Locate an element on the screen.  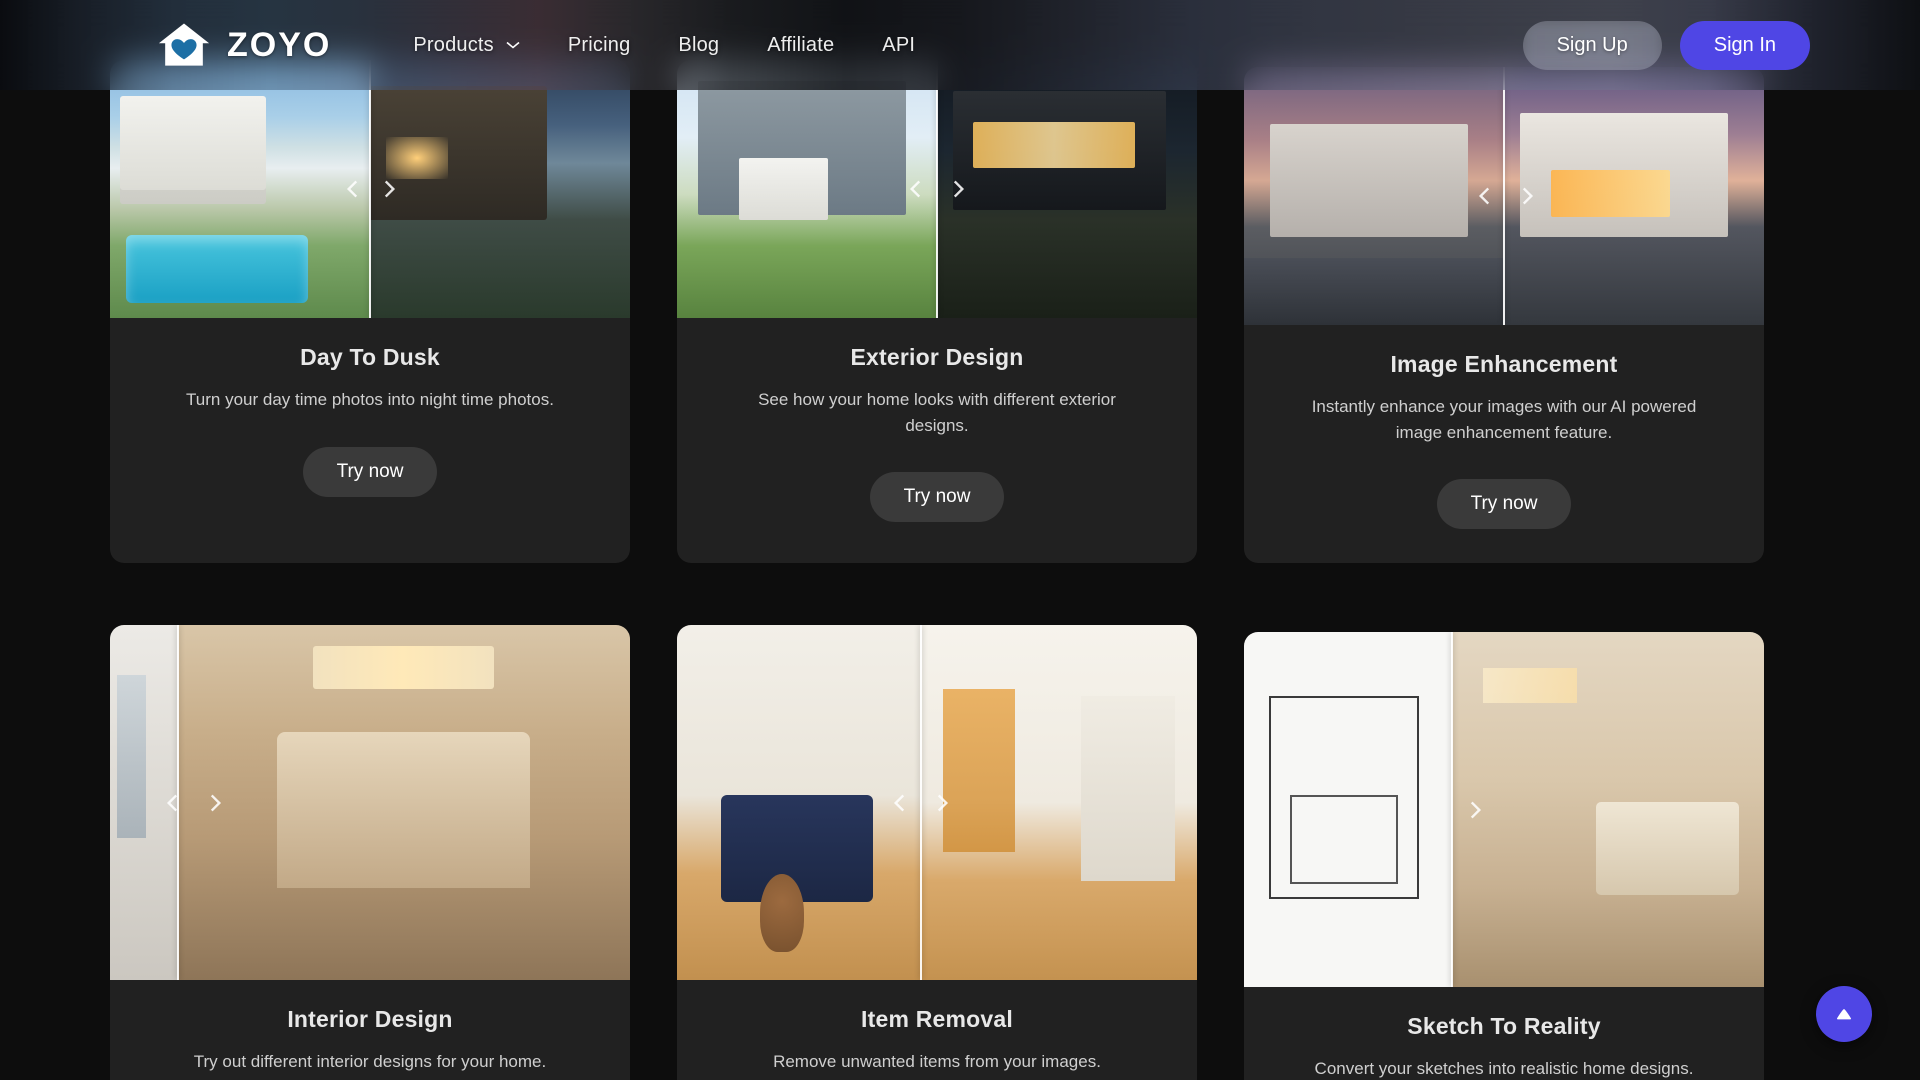
card-title: Sketch To Reality is located at coordinates (1504, 1026).